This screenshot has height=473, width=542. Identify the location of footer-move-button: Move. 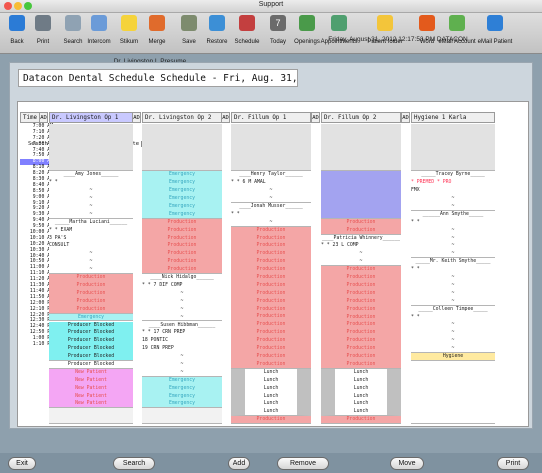
(407, 463).